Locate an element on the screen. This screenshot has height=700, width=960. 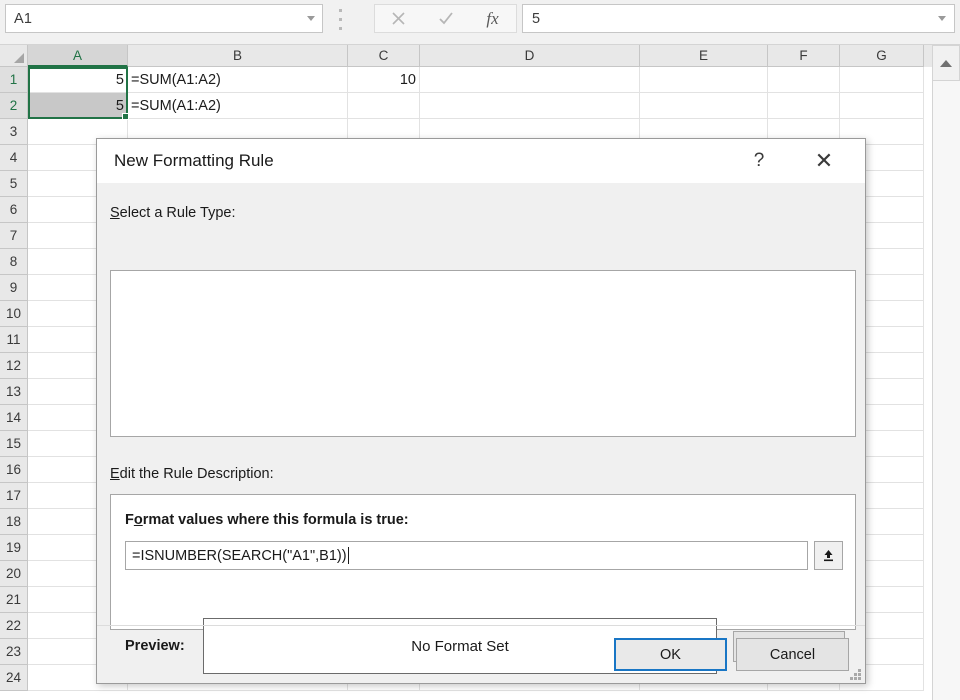
cell-E2 is located at coordinates (704, 106).